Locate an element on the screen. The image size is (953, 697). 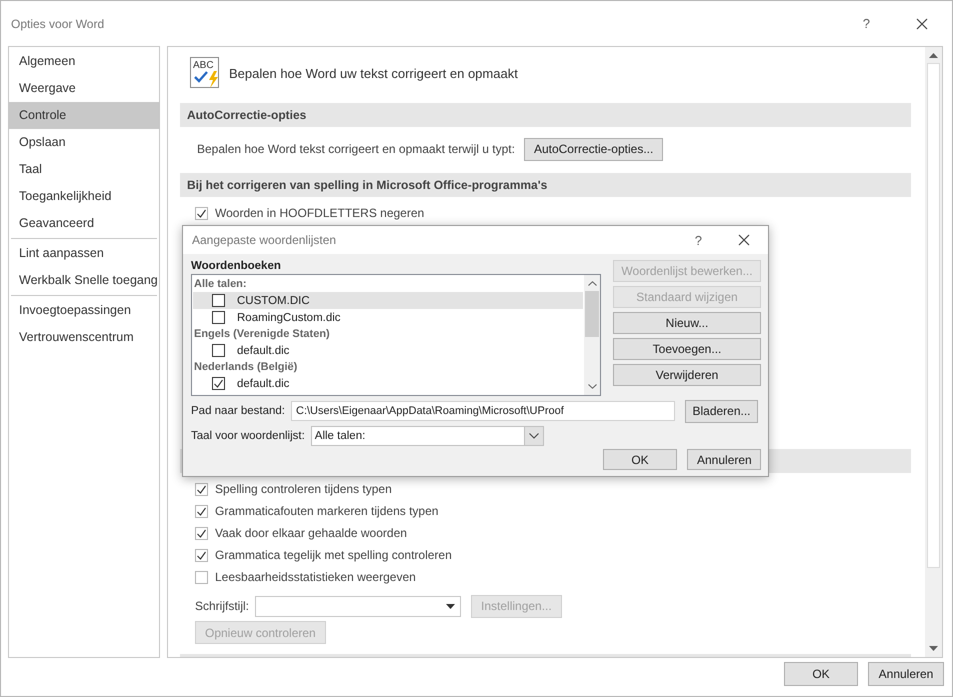
chevron-down-icon is located at coordinates (533, 436).